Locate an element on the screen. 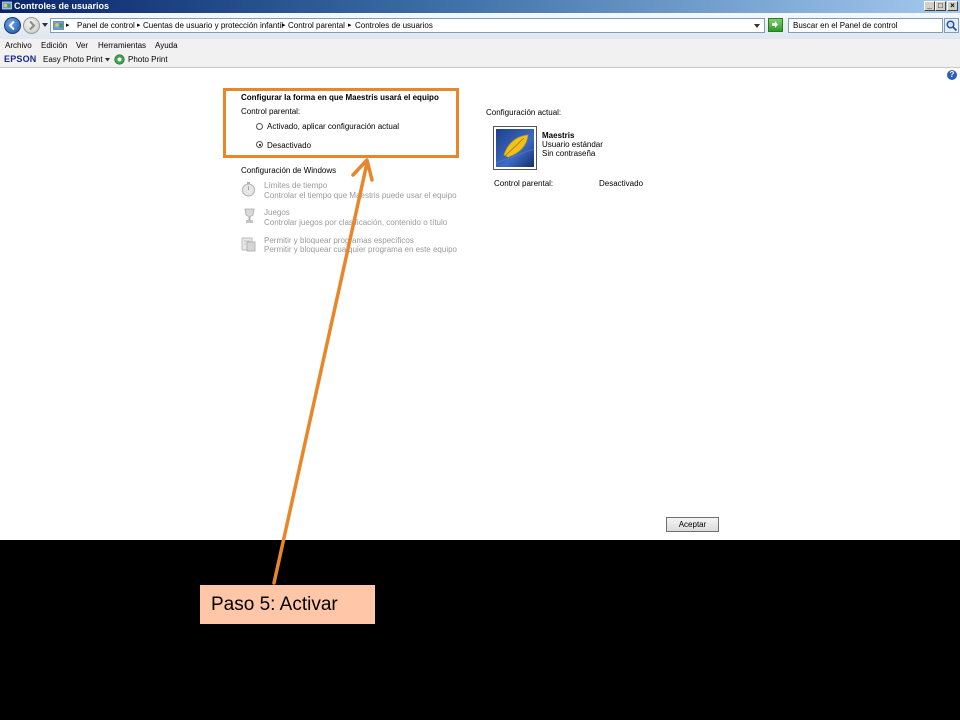  help-icon: ? is located at coordinates (952, 75).